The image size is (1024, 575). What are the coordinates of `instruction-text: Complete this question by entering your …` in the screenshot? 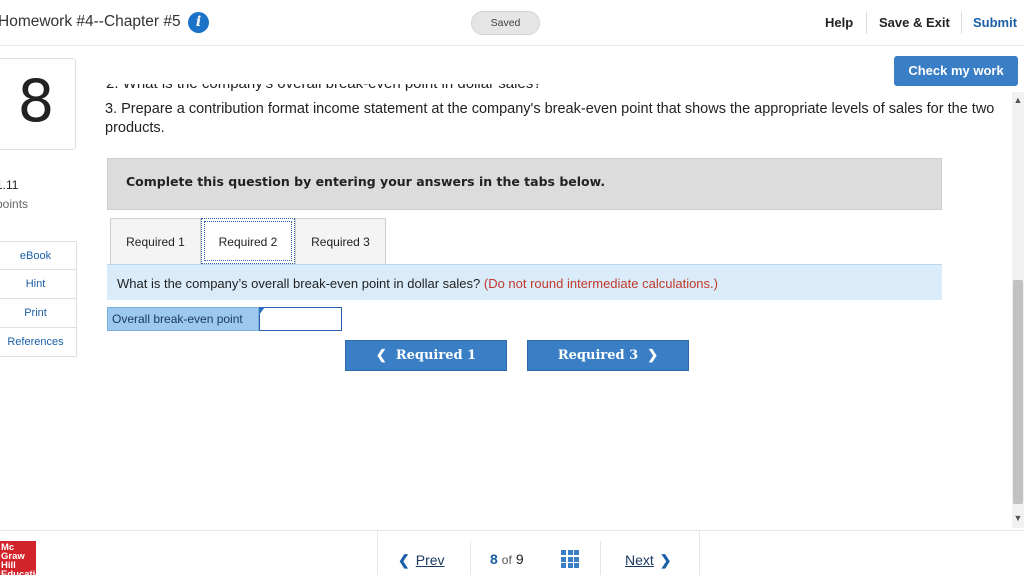 It's located at (366, 181).